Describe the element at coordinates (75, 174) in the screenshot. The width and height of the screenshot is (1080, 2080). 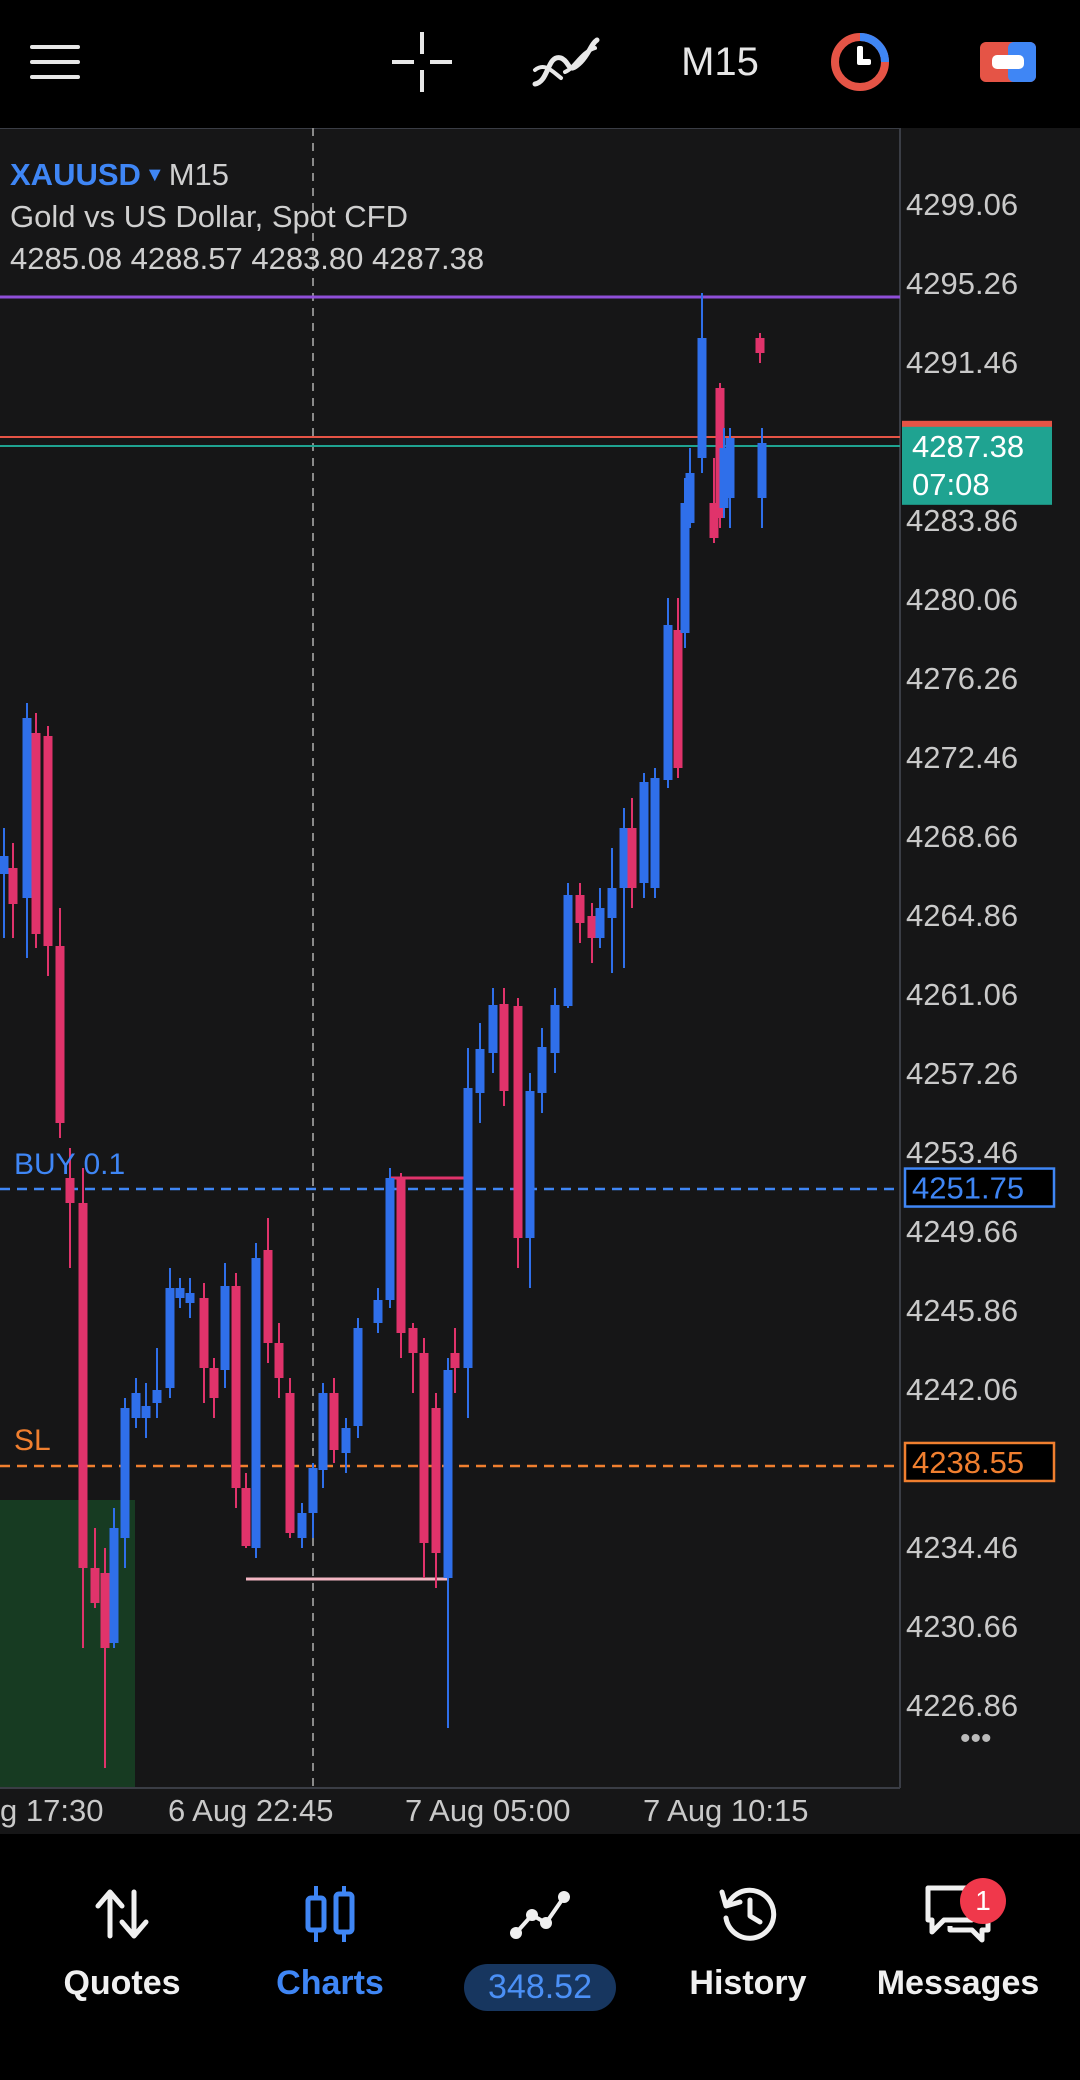
I see `symbol-selector: XAUUSD` at that location.